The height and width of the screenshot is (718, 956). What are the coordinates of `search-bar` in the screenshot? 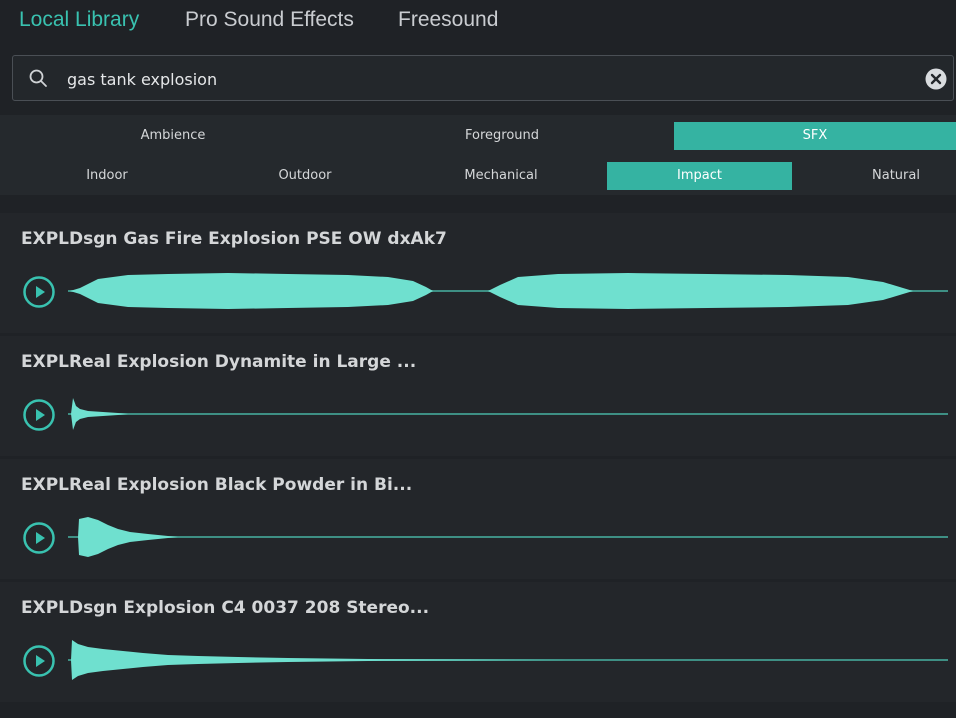 It's located at (483, 78).